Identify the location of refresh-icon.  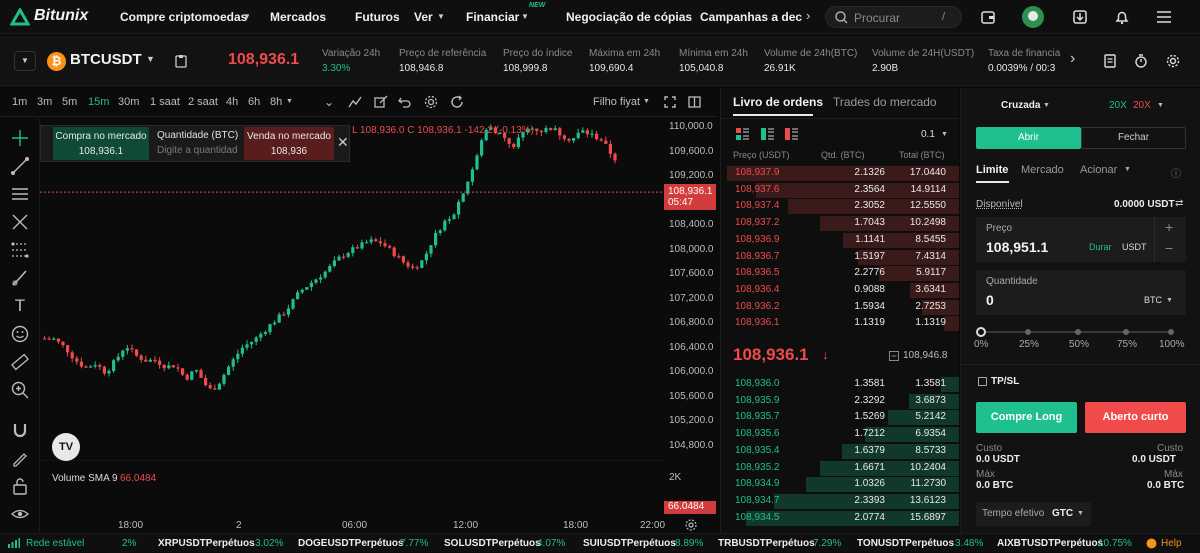
(457, 102).